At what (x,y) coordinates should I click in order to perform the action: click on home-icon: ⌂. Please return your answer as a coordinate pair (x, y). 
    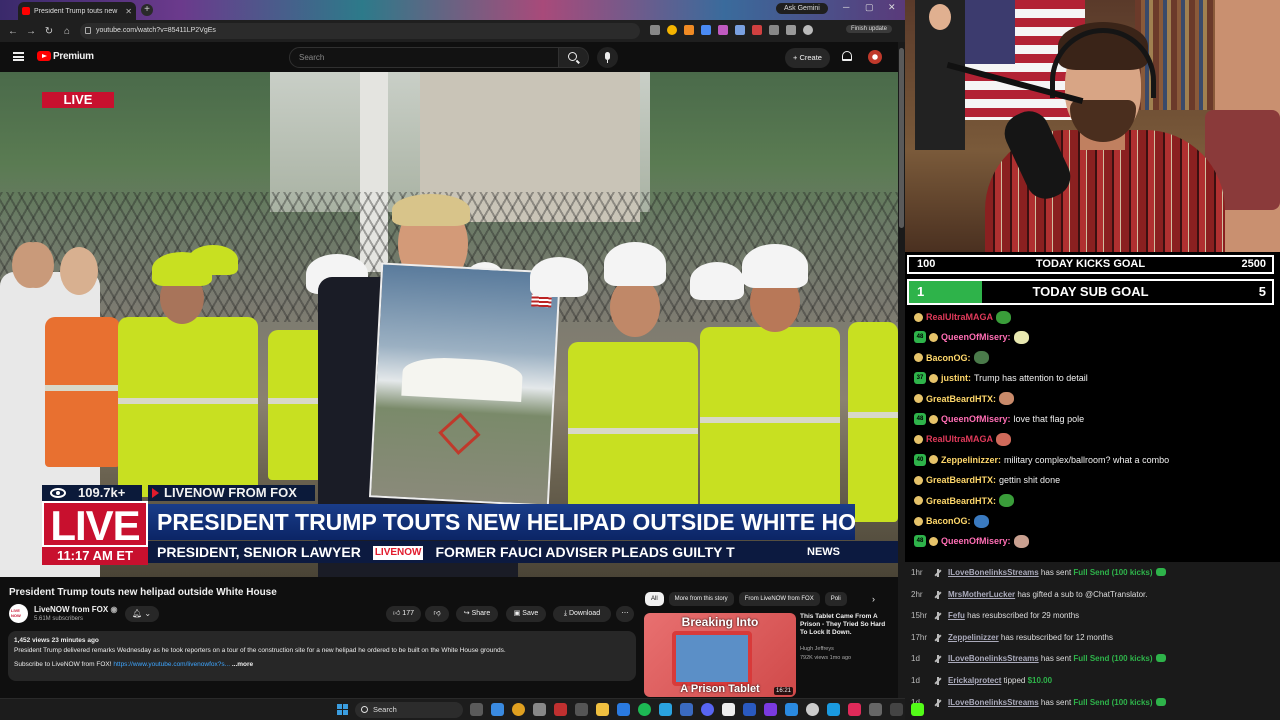
    Looking at the image, I should click on (67, 31).